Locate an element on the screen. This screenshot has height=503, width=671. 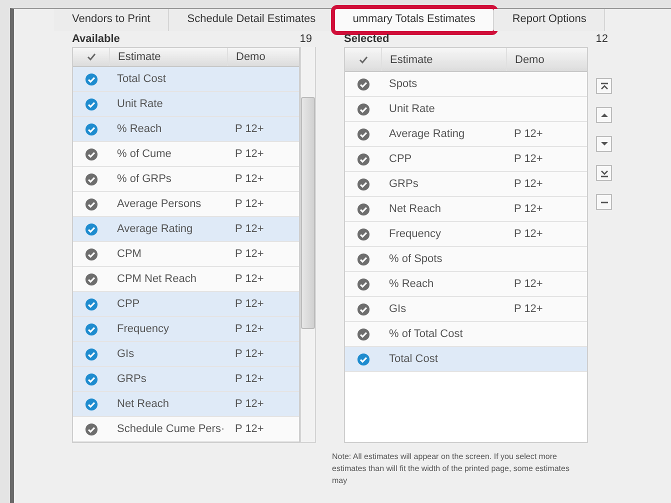
estimate-name: % Reach is located at coordinates (411, 284).